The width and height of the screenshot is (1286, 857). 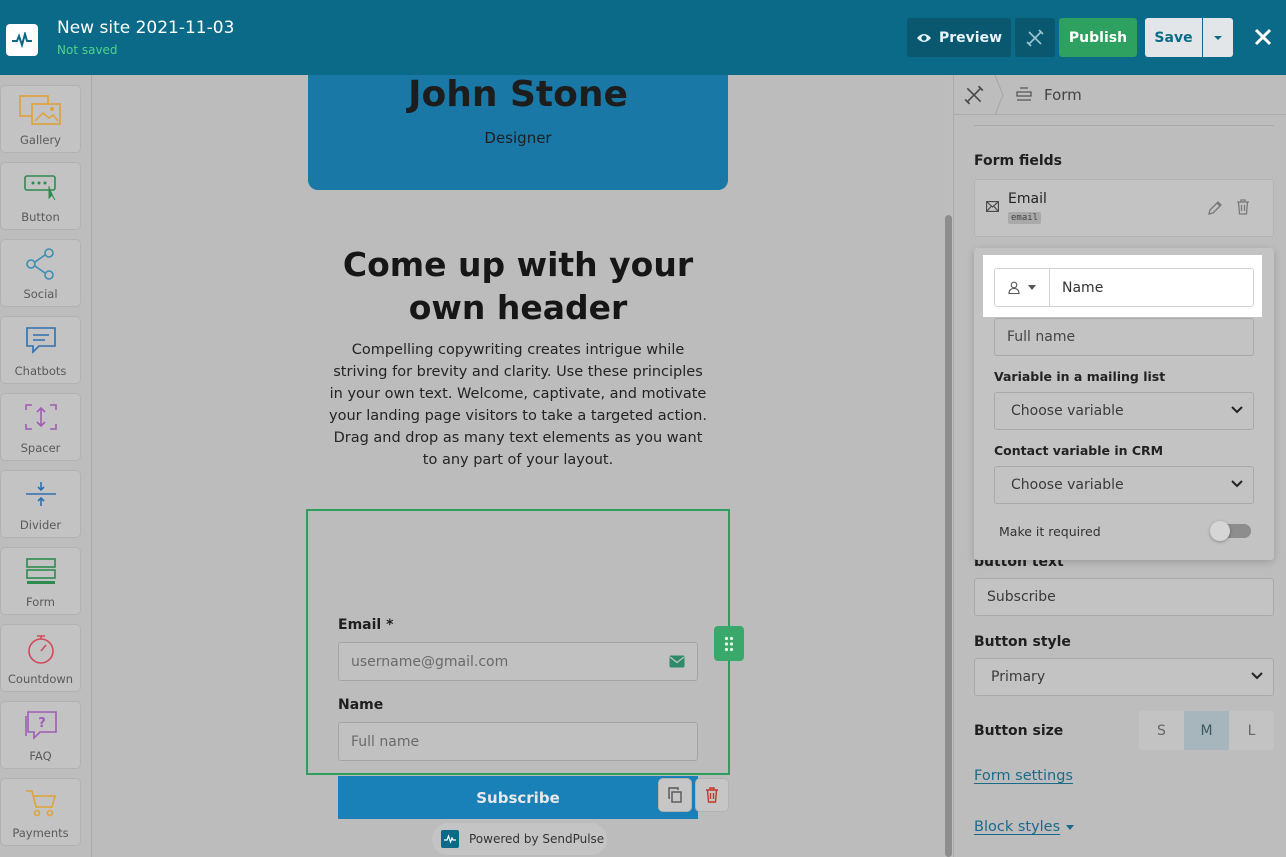 I want to click on button-style-label: Button style, so click(x=1022, y=642).